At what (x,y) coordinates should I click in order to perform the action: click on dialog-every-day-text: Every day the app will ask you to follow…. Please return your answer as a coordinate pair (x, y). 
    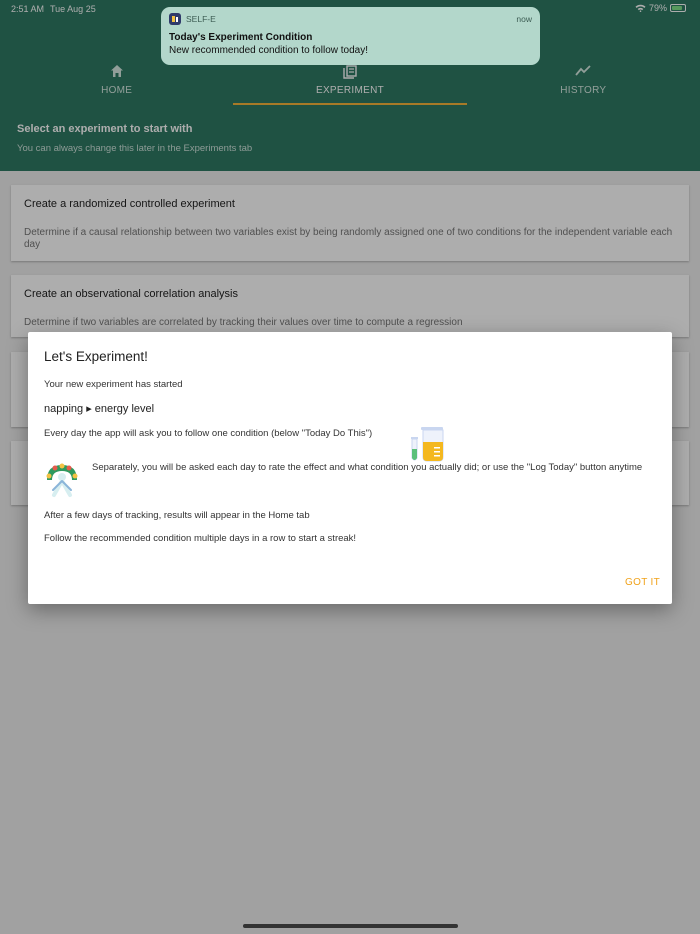
    Looking at the image, I should click on (208, 433).